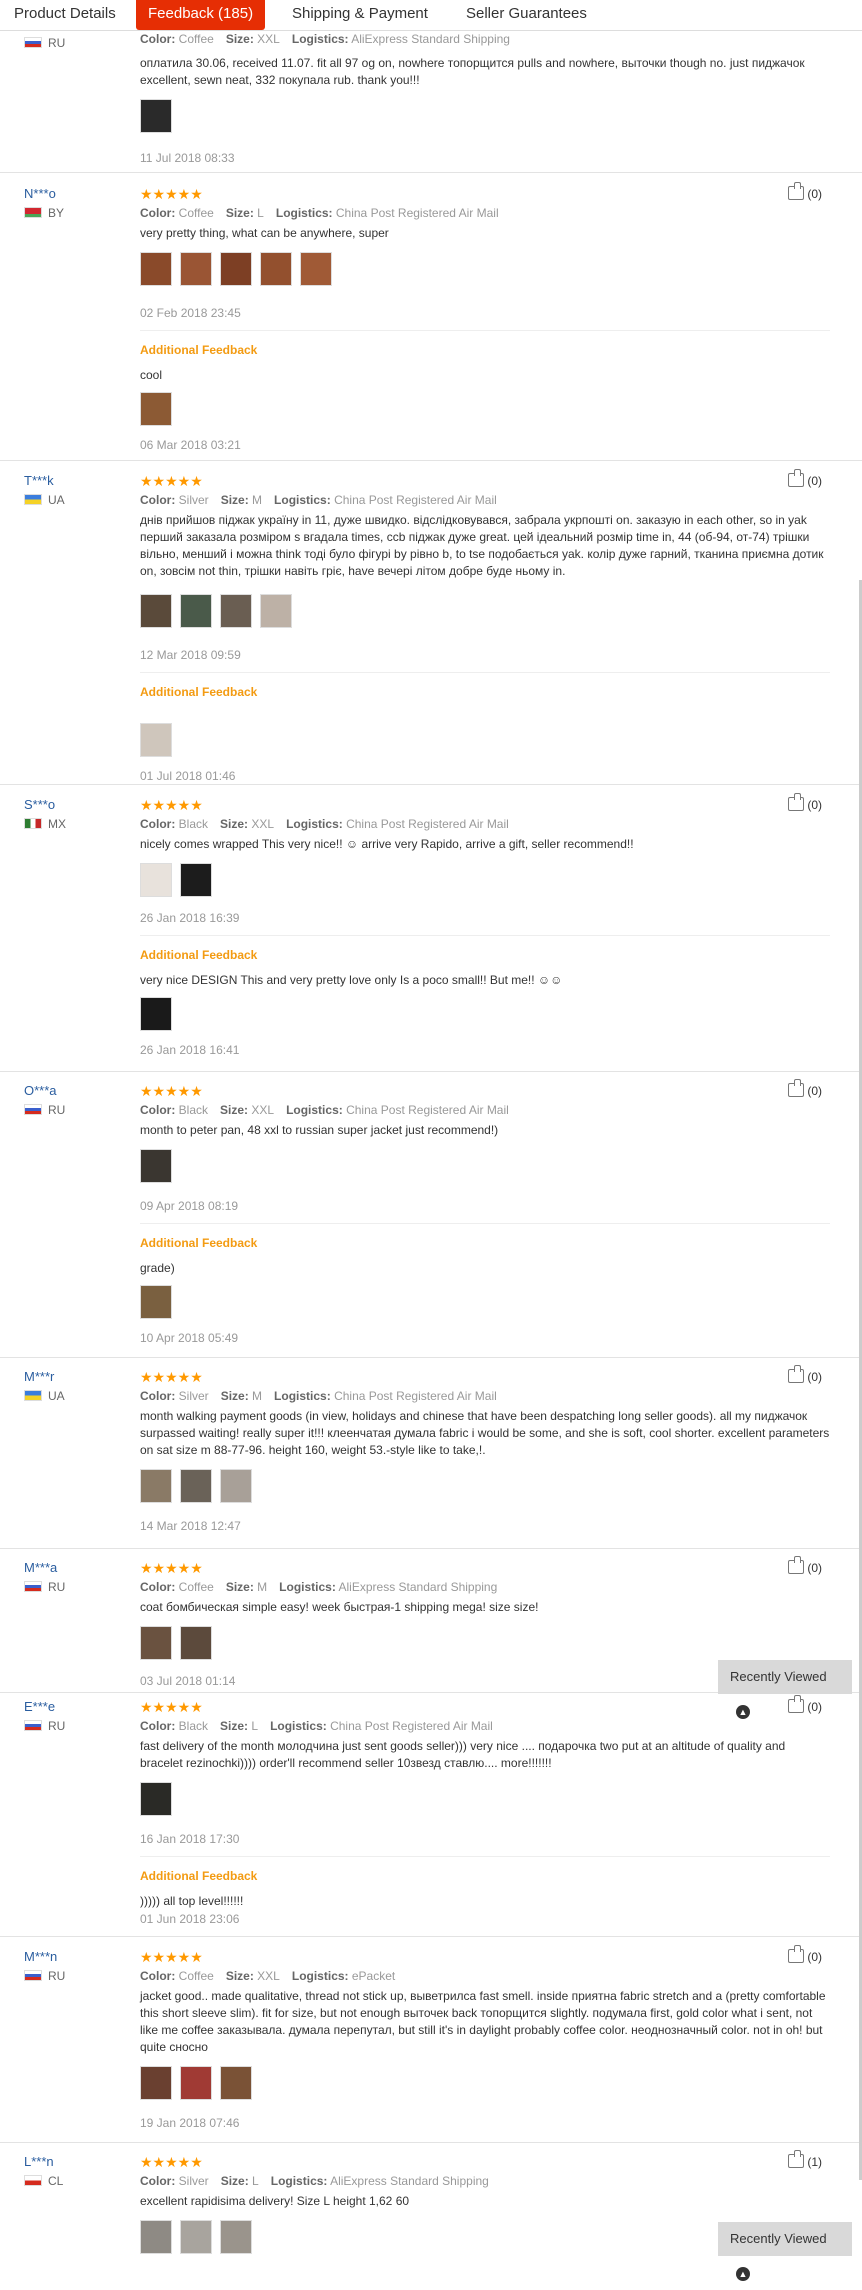  What do you see at coordinates (189, 1338) in the screenshot?
I see `additional-feedback-date: 10 Apr 2018 05:49` at bounding box center [189, 1338].